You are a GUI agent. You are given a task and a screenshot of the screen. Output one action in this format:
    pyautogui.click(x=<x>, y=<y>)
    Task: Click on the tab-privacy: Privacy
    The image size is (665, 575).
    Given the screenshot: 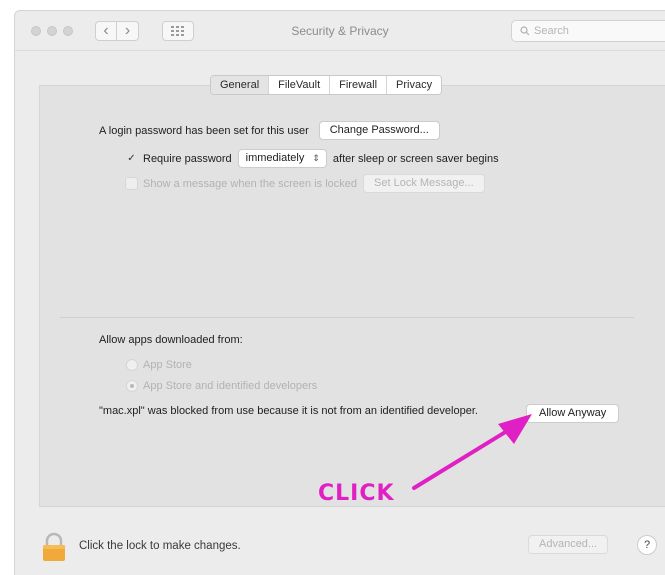 What is the action you would take?
    pyautogui.click(x=414, y=85)
    